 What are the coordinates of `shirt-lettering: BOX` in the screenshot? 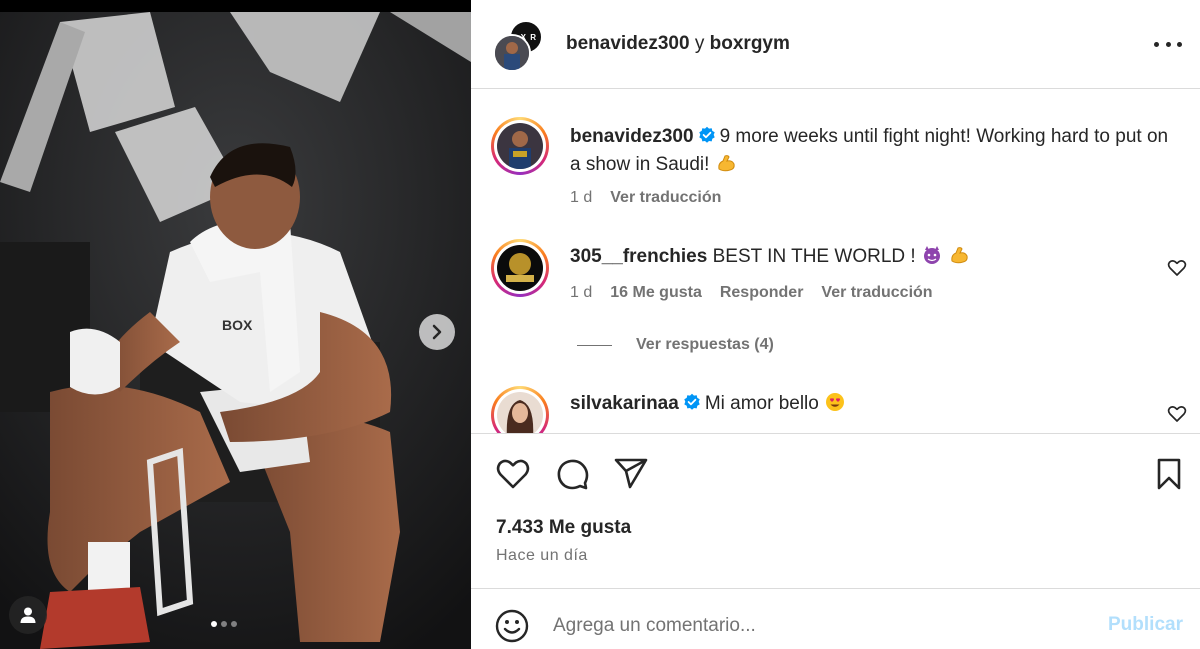 It's located at (237, 325).